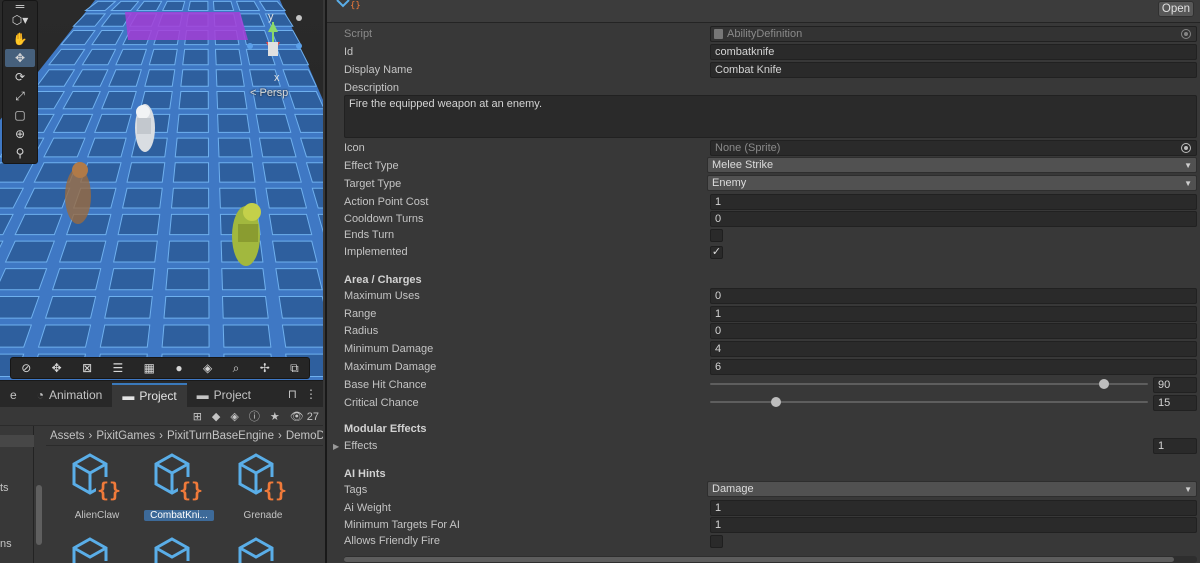 The width and height of the screenshot is (1200, 563). What do you see at coordinates (311, 394) in the screenshot?
I see `kebab-menu-icon: ⋮` at bounding box center [311, 394].